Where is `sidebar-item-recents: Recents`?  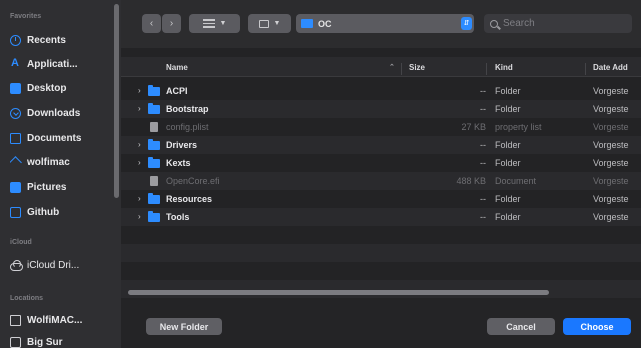 sidebar-item-recents: Recents is located at coordinates (63, 40).